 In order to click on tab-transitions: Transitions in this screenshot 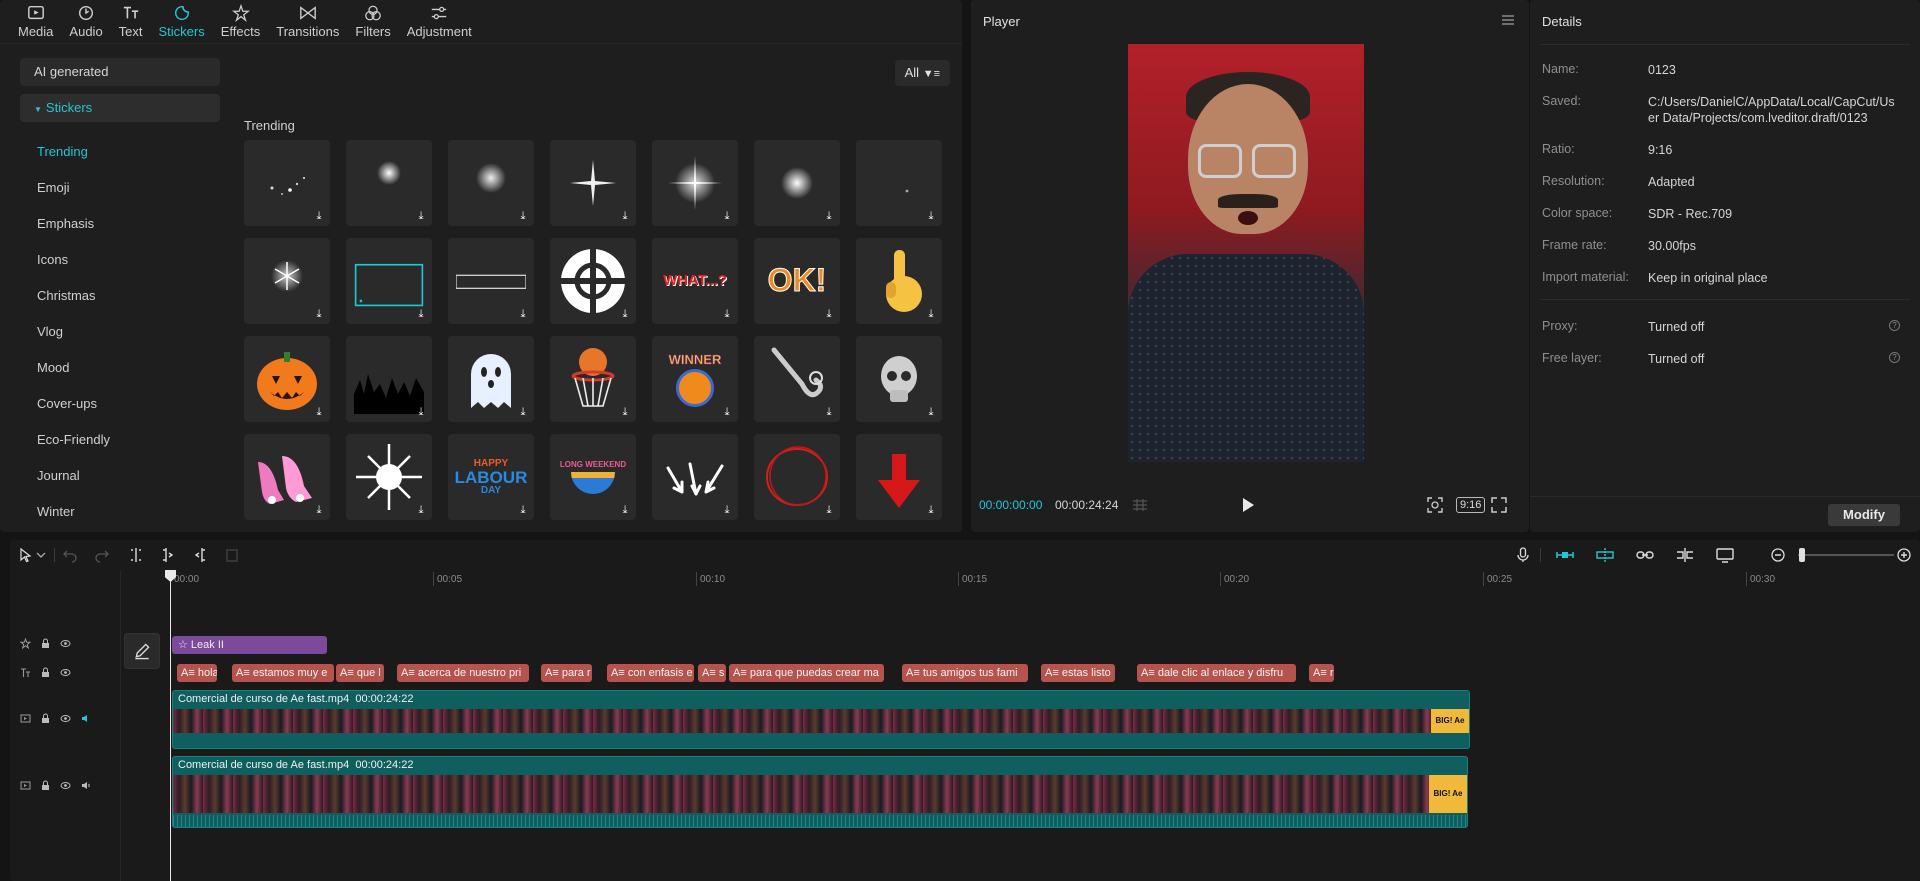, I will do `click(307, 21)`.